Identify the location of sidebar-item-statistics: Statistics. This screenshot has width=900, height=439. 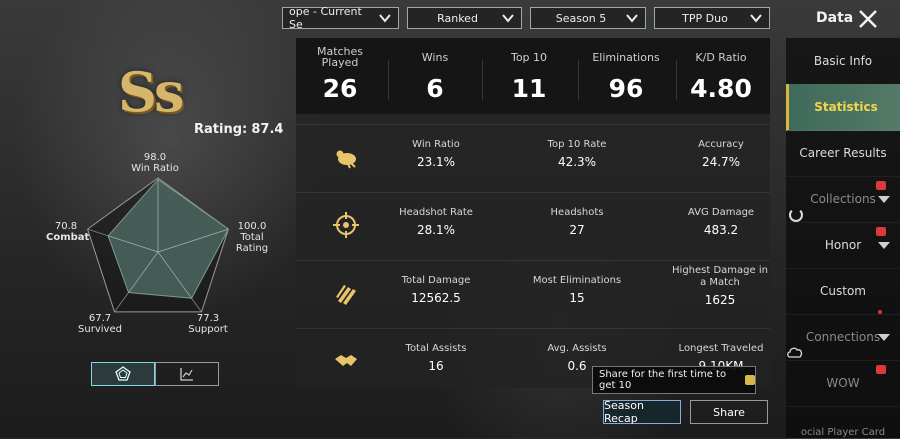
(843, 107).